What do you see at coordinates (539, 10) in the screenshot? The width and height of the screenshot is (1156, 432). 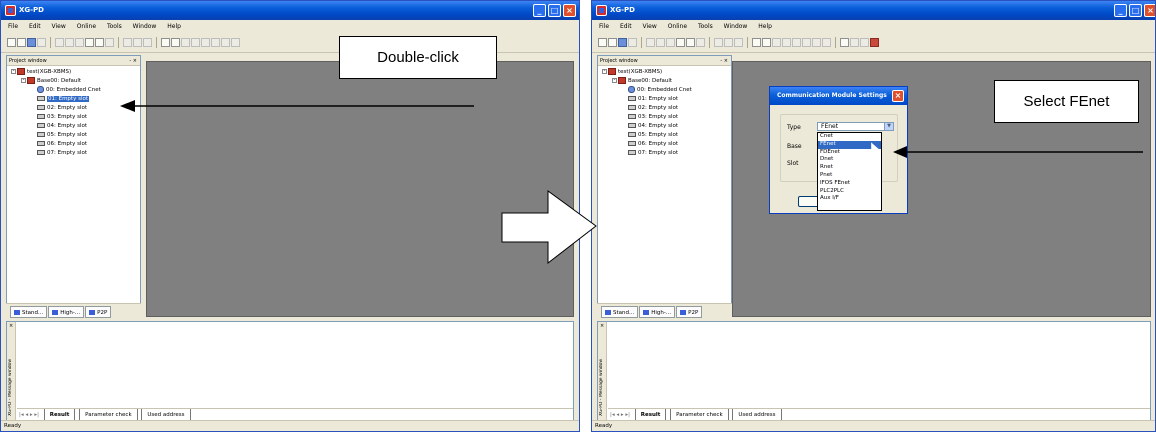 I see `minimize-button: _` at bounding box center [539, 10].